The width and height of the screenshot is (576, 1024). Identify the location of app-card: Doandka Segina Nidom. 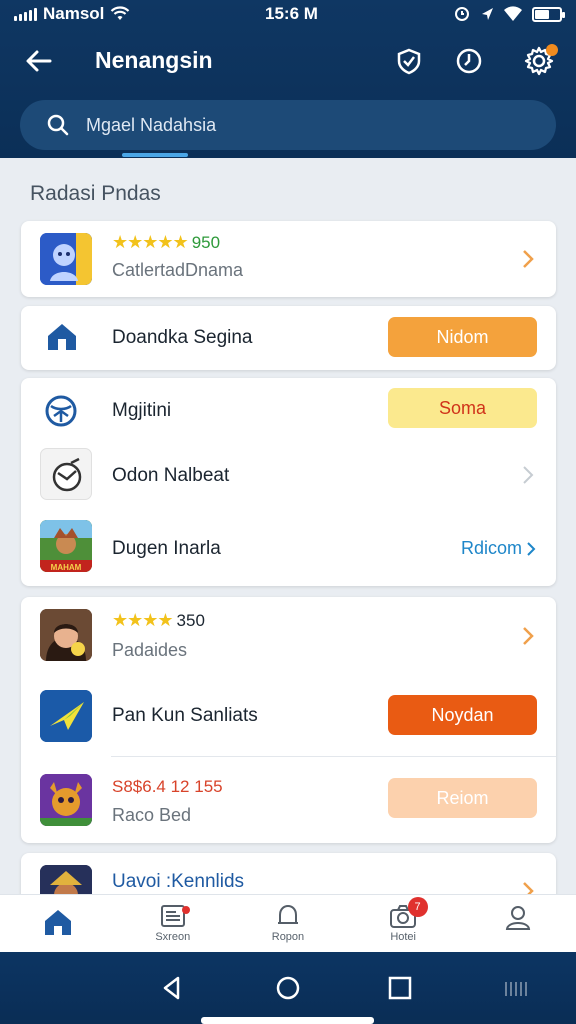
(288, 338).